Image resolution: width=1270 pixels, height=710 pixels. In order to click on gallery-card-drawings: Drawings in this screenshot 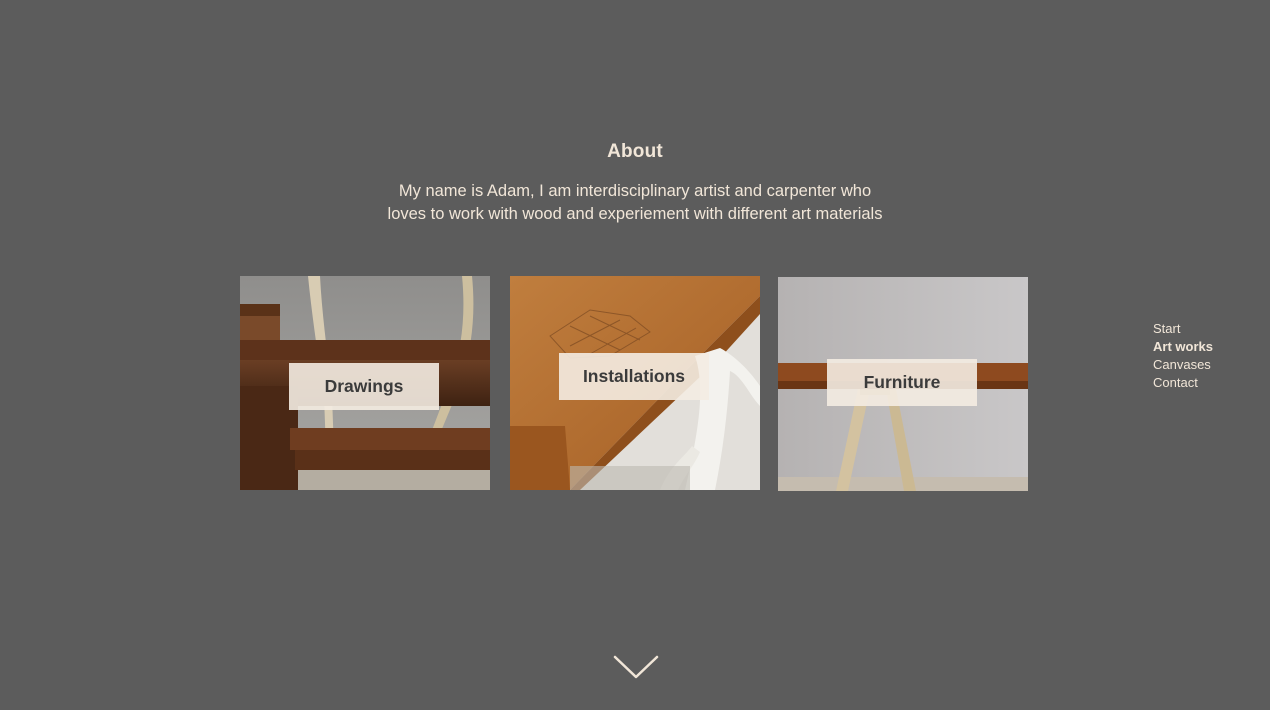, I will do `click(365, 383)`.